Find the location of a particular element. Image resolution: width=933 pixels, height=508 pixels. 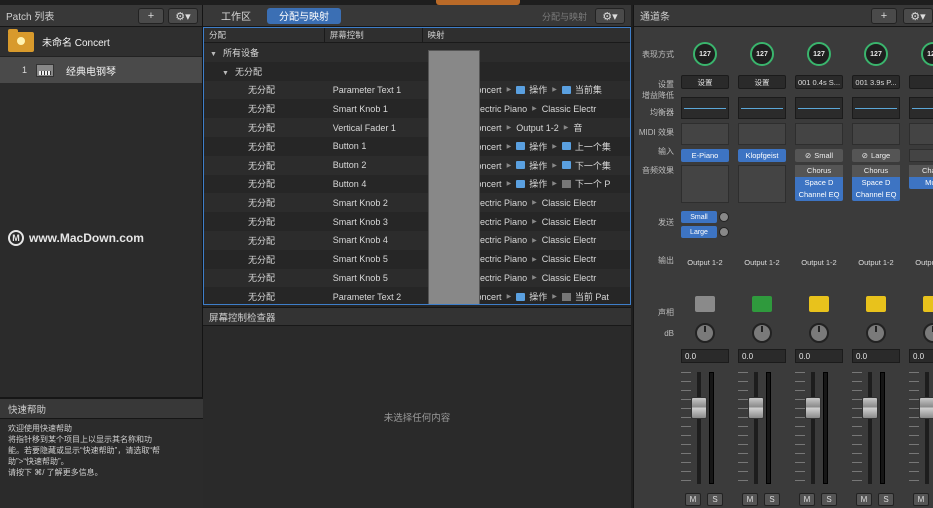

table-row: 无分配Button 1未命名 Concert▶操作▶上一个集 is located at coordinates (417, 146).